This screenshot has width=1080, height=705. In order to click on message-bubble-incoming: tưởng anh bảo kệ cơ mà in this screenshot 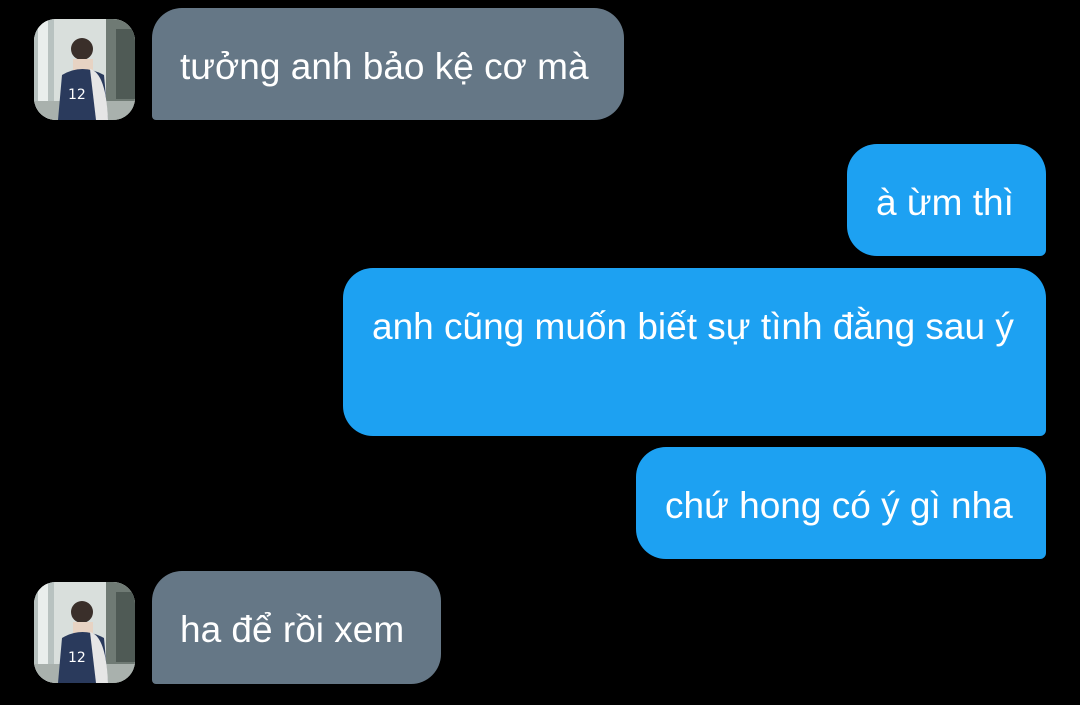, I will do `click(388, 64)`.